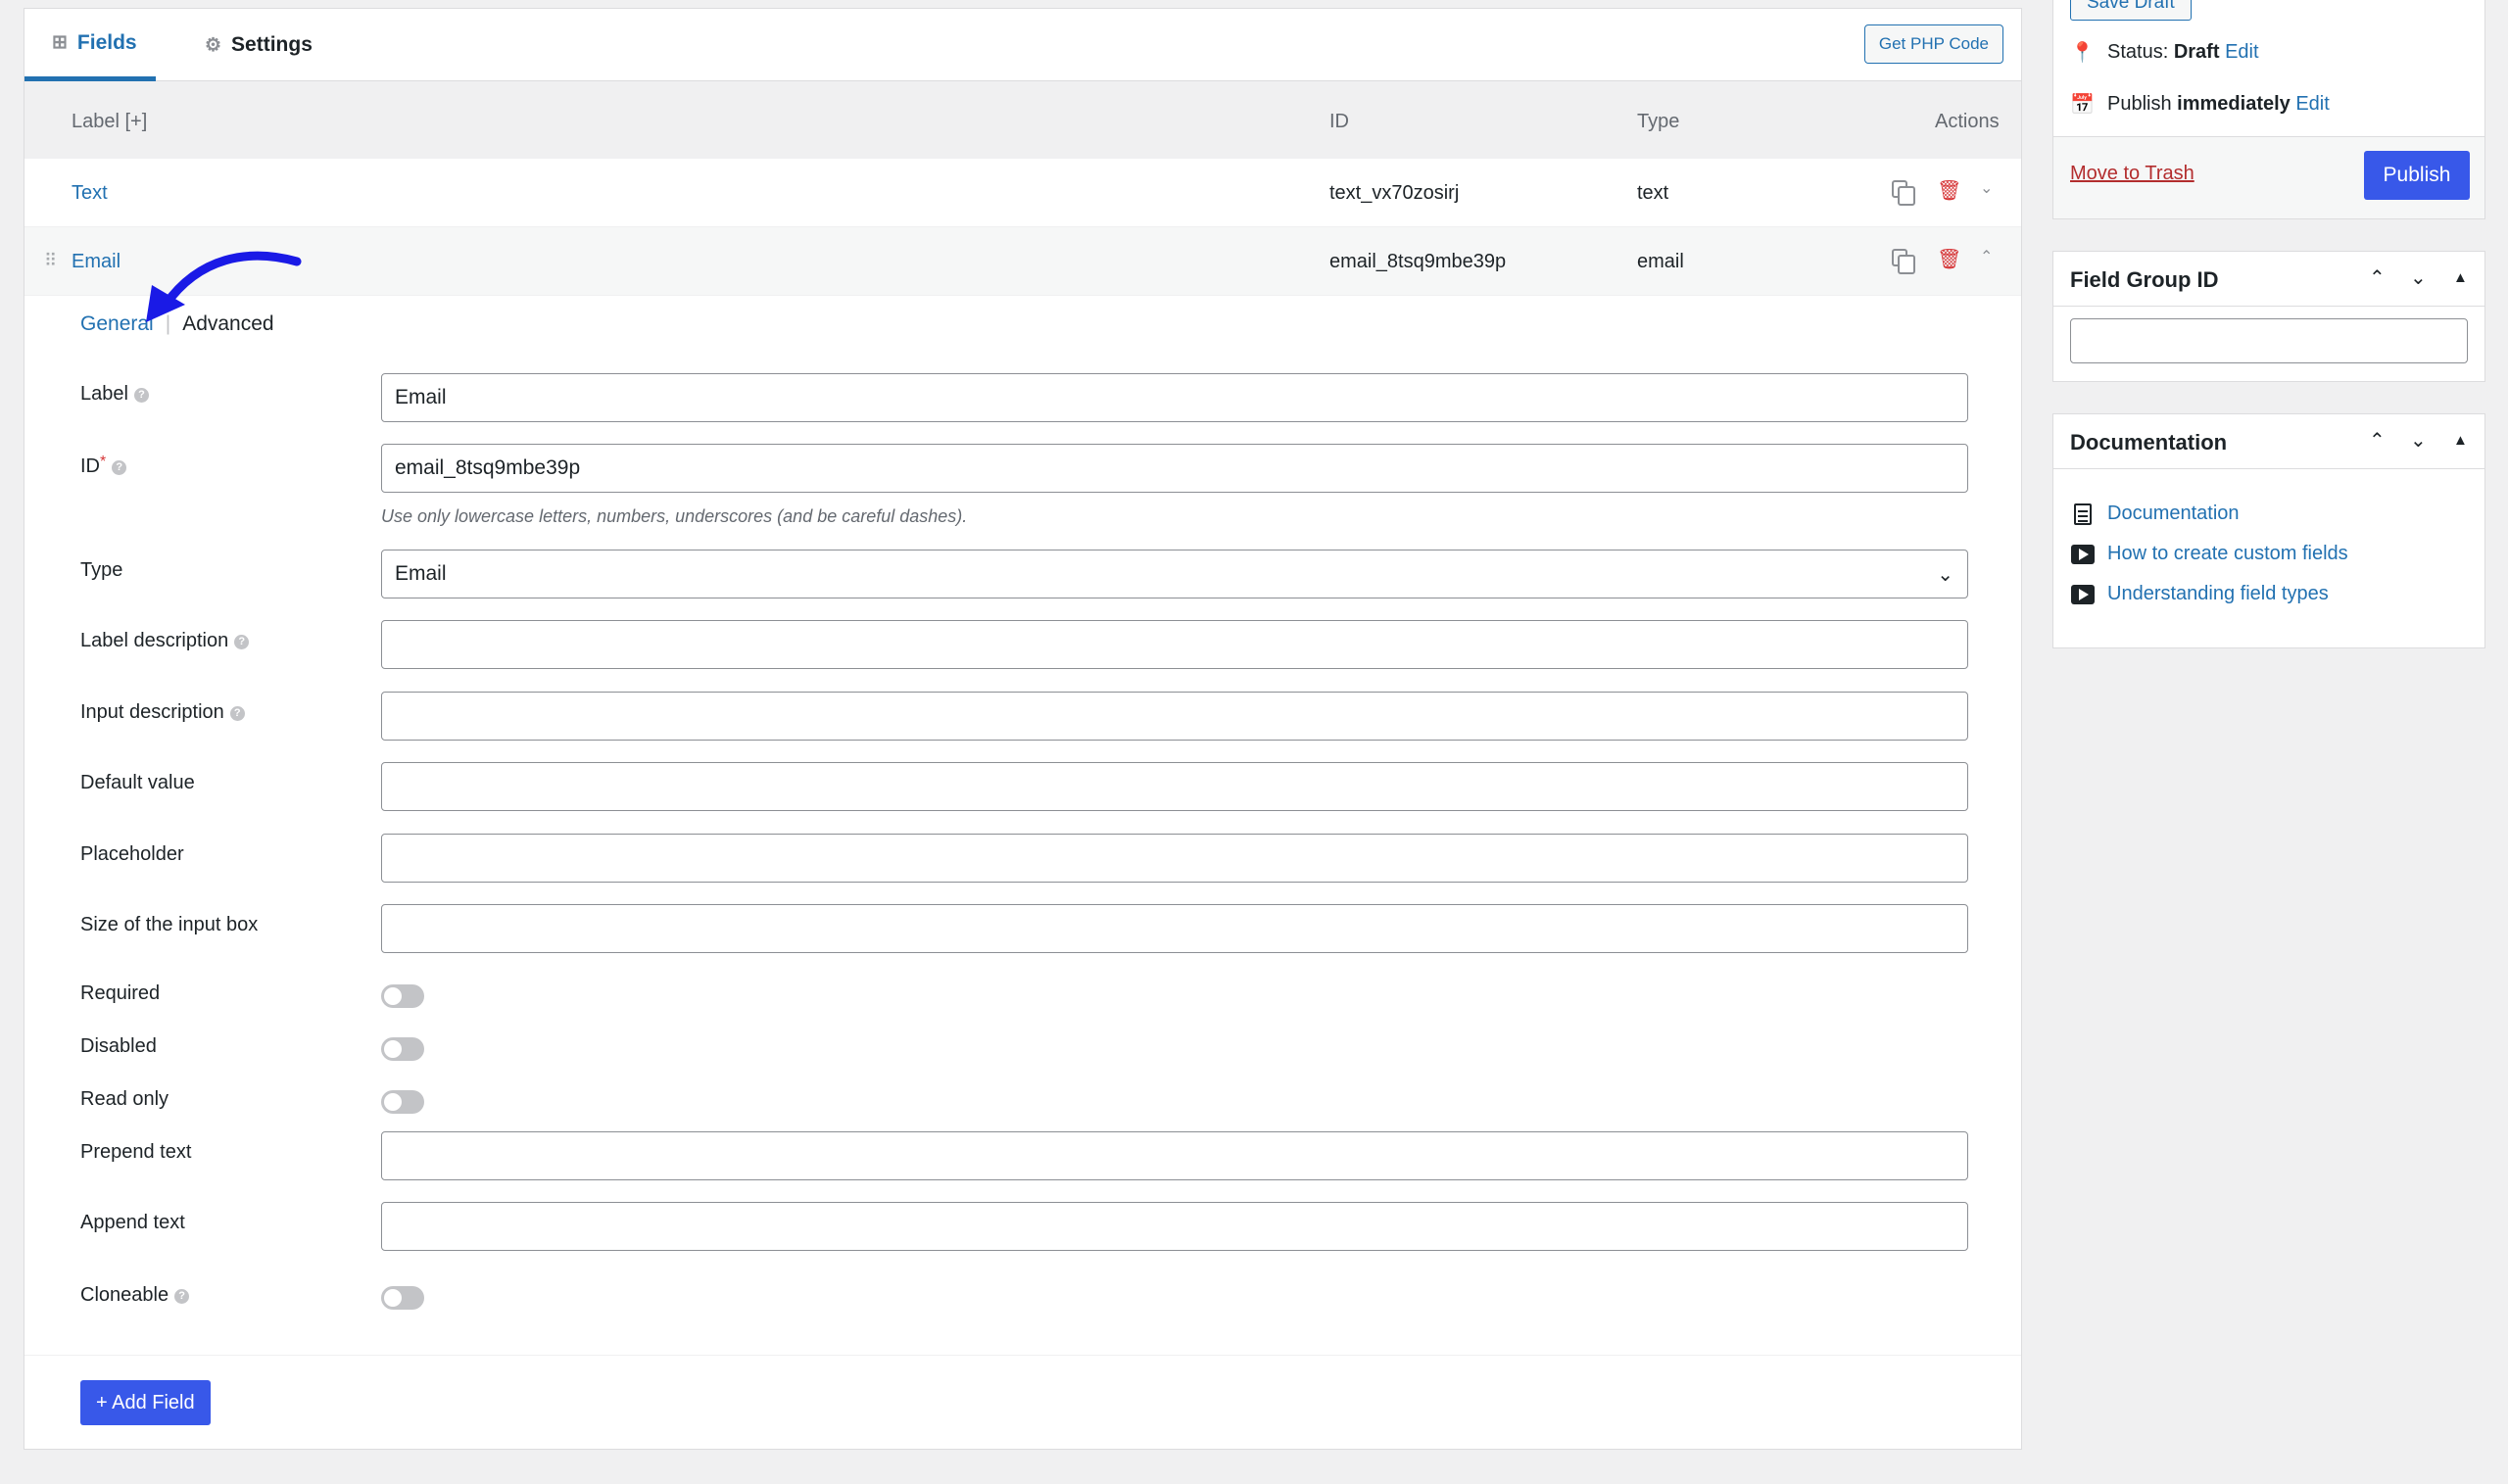 Image resolution: width=2508 pixels, height=1484 pixels. I want to click on setting-id-text: ID, so click(90, 466).